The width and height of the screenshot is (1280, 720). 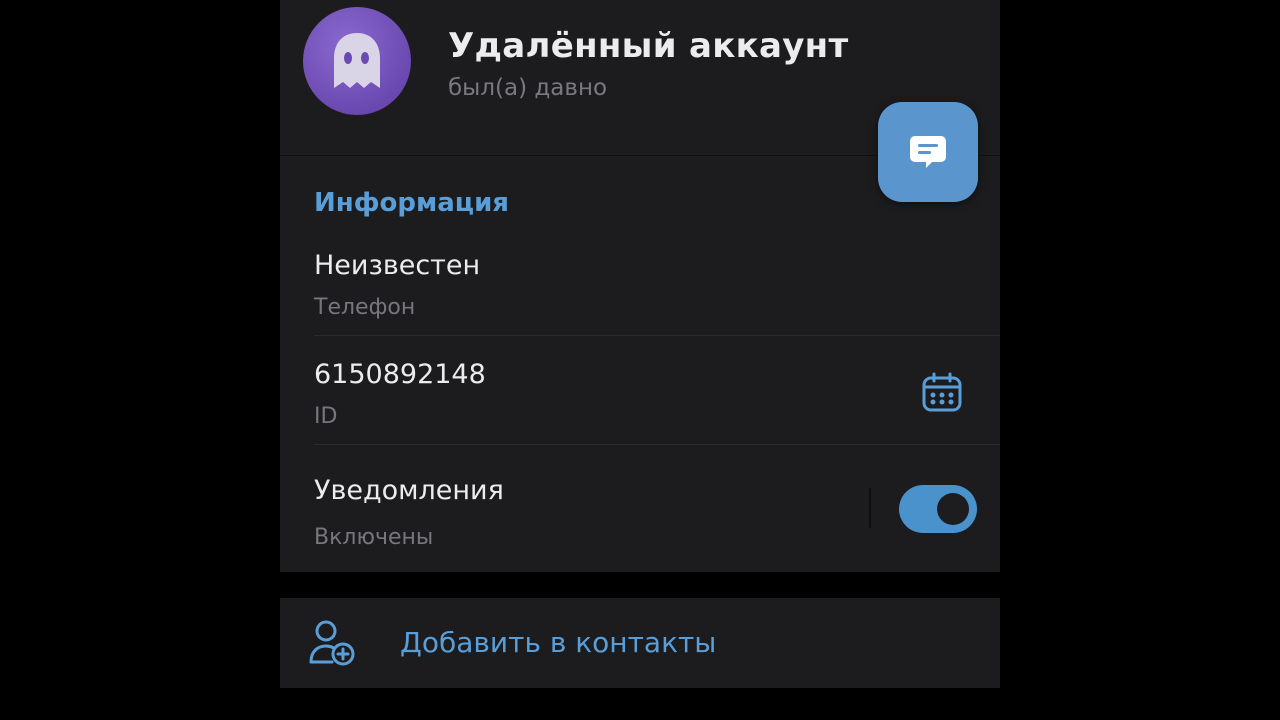 I want to click on phone-label: Телефон, so click(x=365, y=307).